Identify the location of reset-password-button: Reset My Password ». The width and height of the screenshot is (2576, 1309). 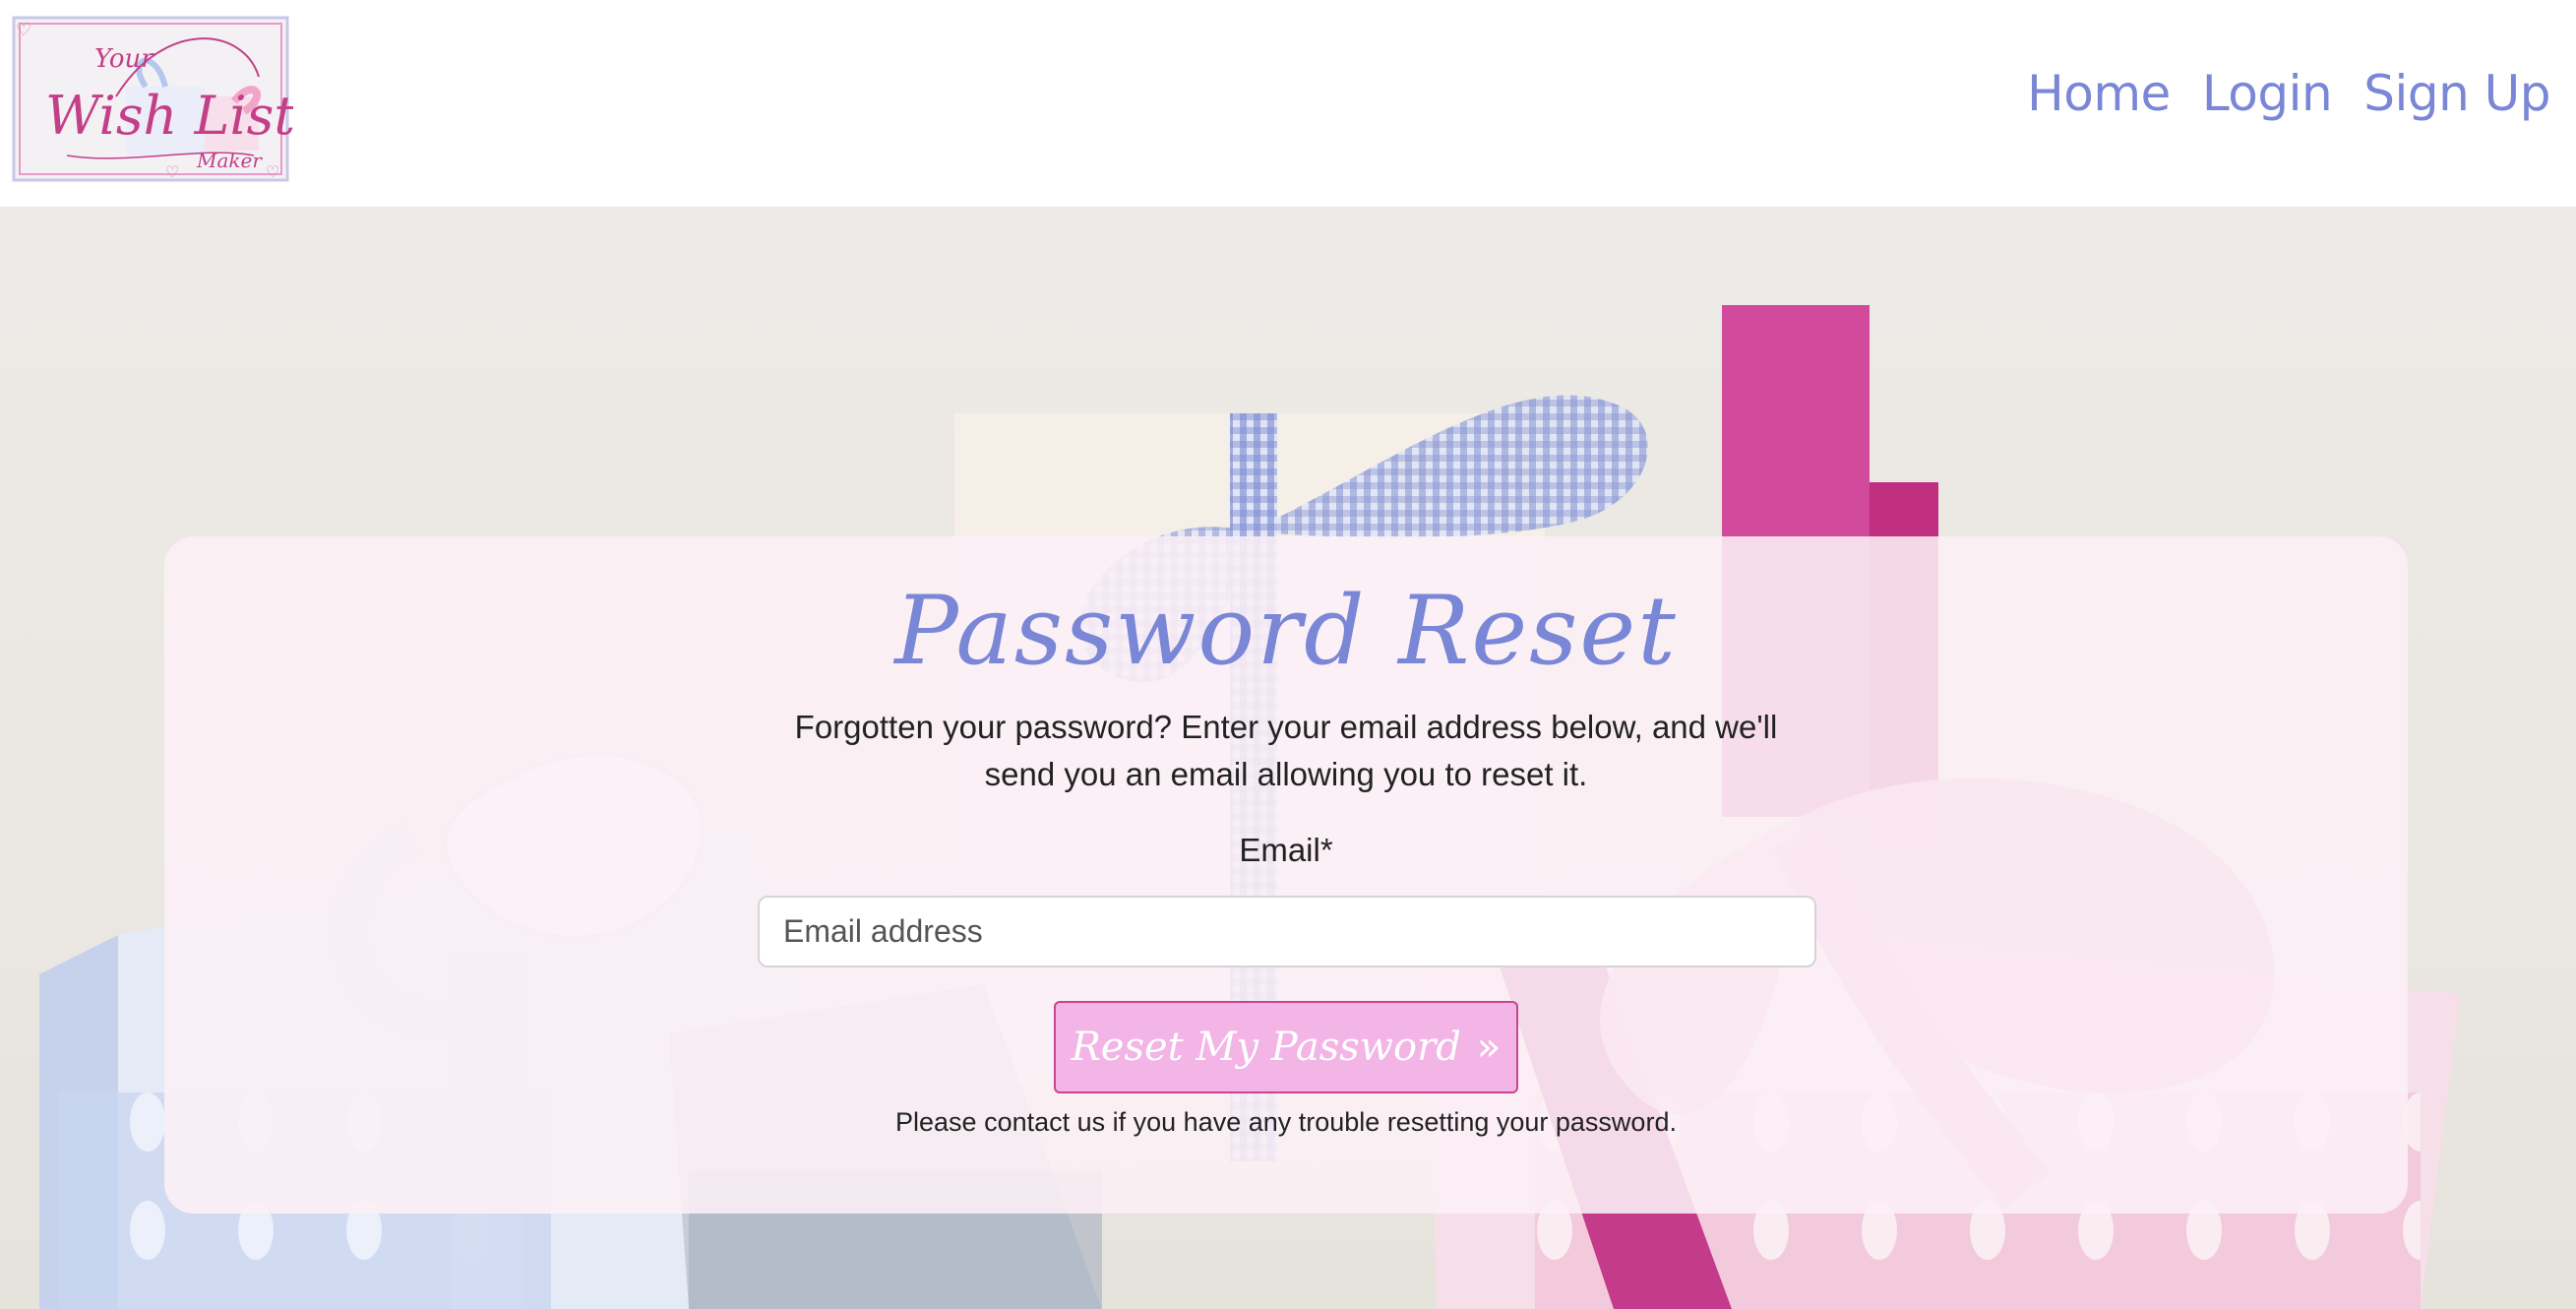
(1286, 1047).